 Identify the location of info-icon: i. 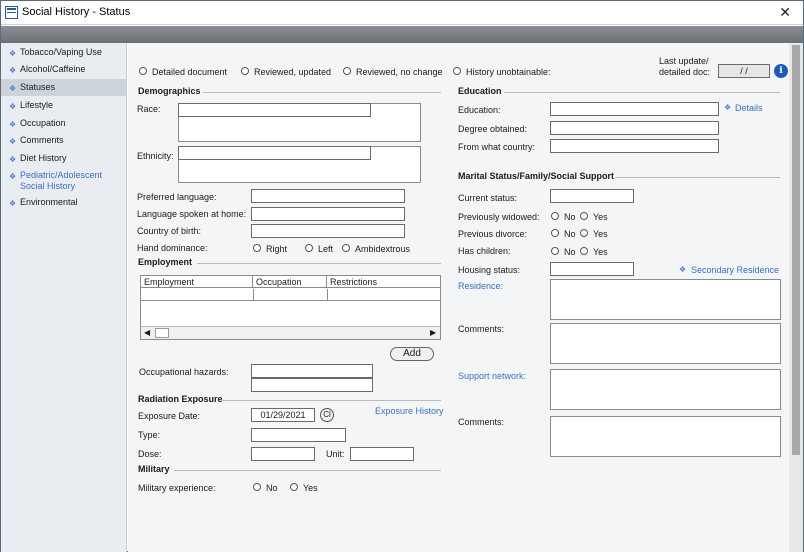
(781, 71).